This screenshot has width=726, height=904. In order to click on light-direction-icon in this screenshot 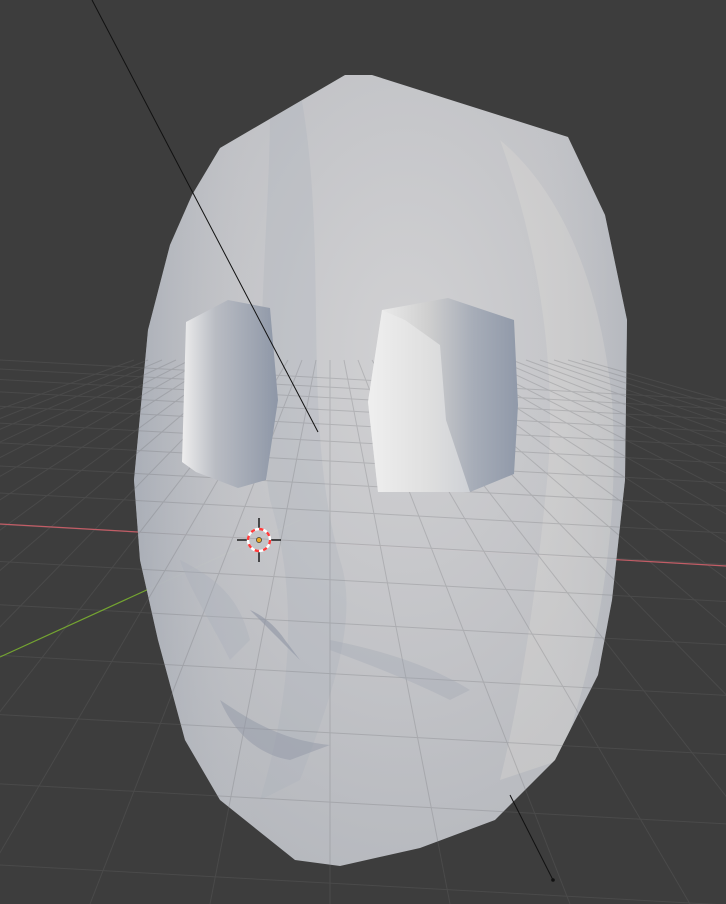, I will do `click(553, 880)`.